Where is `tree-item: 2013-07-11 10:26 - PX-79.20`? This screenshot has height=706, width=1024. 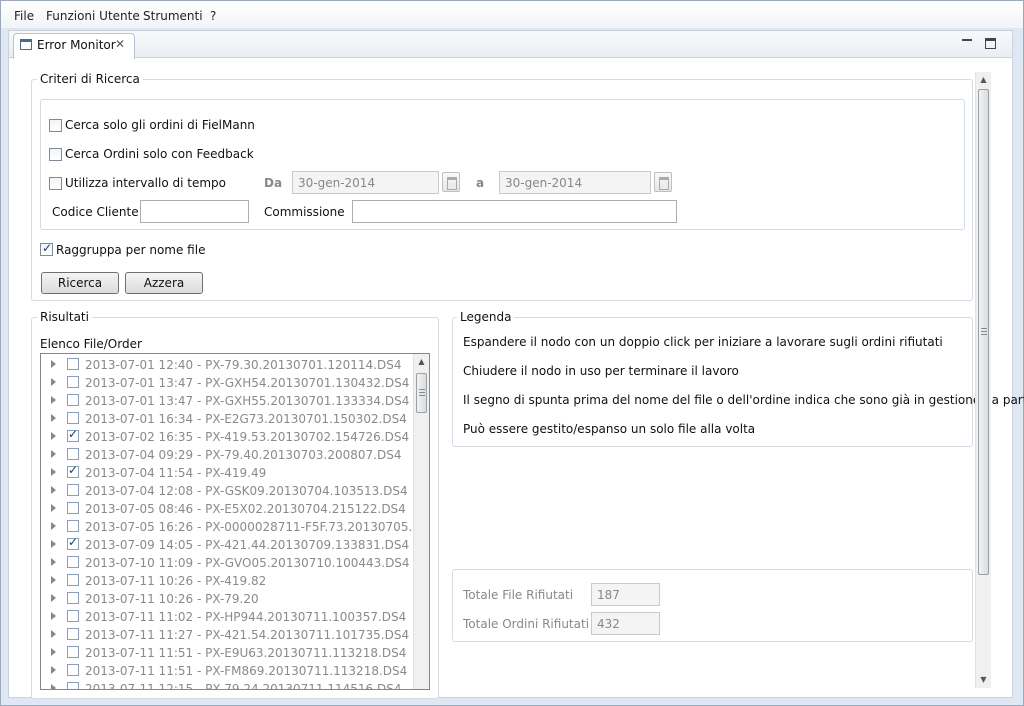 tree-item: 2013-07-11 10:26 - PX-79.20 is located at coordinates (227, 599).